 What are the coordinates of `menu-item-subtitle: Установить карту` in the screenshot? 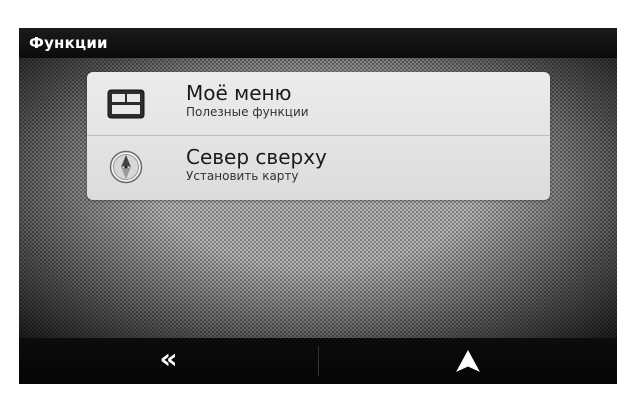 It's located at (242, 176).